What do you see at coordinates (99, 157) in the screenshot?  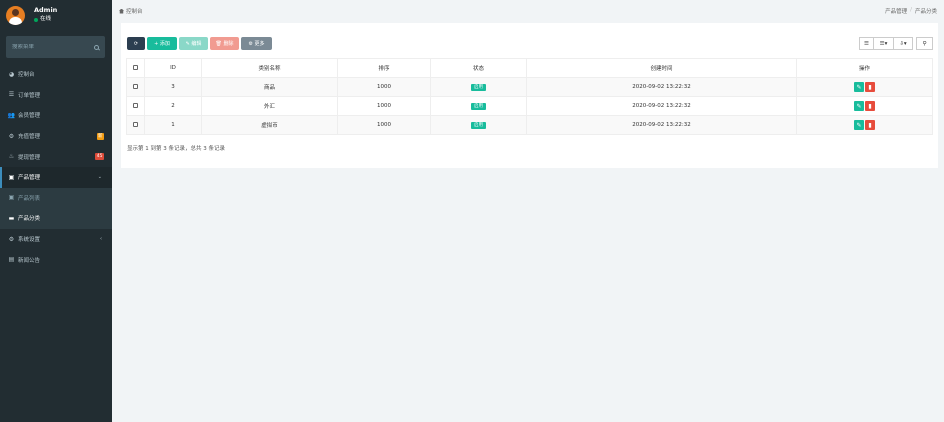 I see `badge-count: 45` at bounding box center [99, 157].